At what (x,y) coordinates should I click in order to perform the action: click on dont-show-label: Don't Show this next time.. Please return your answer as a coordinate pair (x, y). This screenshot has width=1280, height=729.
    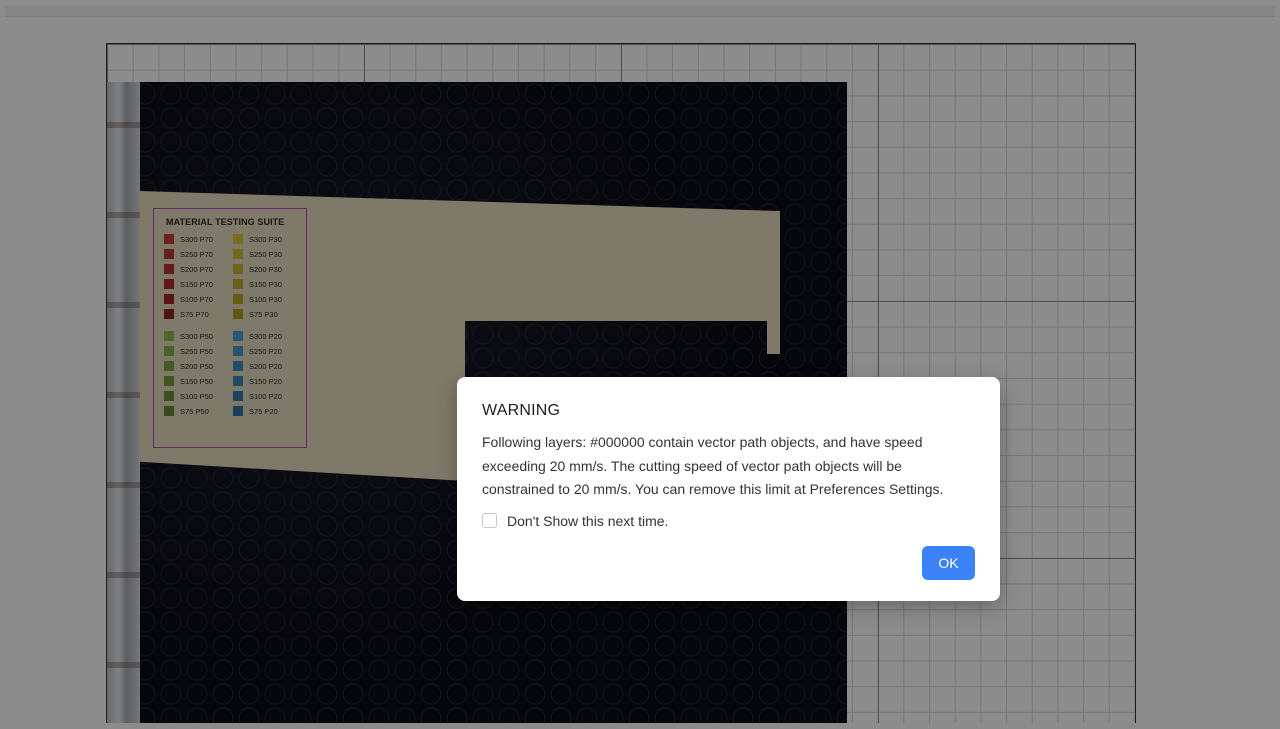
    Looking at the image, I should click on (588, 520).